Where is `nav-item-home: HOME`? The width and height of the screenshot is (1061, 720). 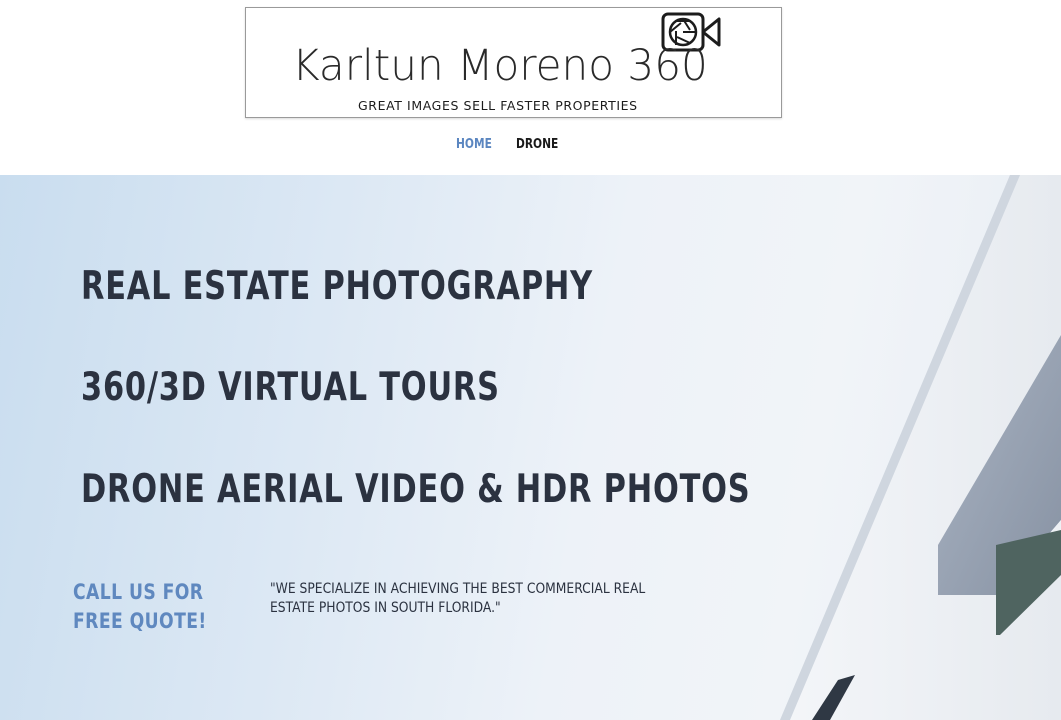
nav-item-home: HOME is located at coordinates (474, 144).